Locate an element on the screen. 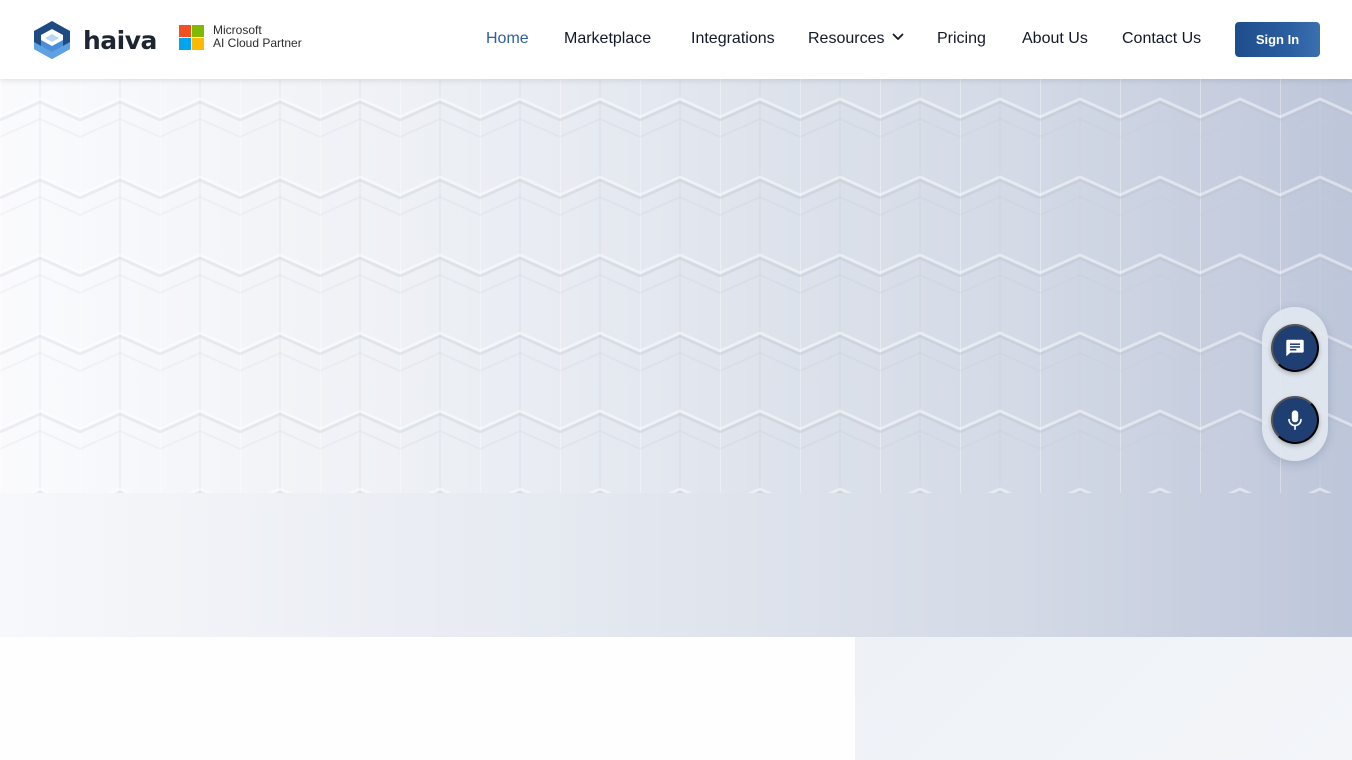 The image size is (1352, 760). voice-button is located at coordinates (1295, 420).